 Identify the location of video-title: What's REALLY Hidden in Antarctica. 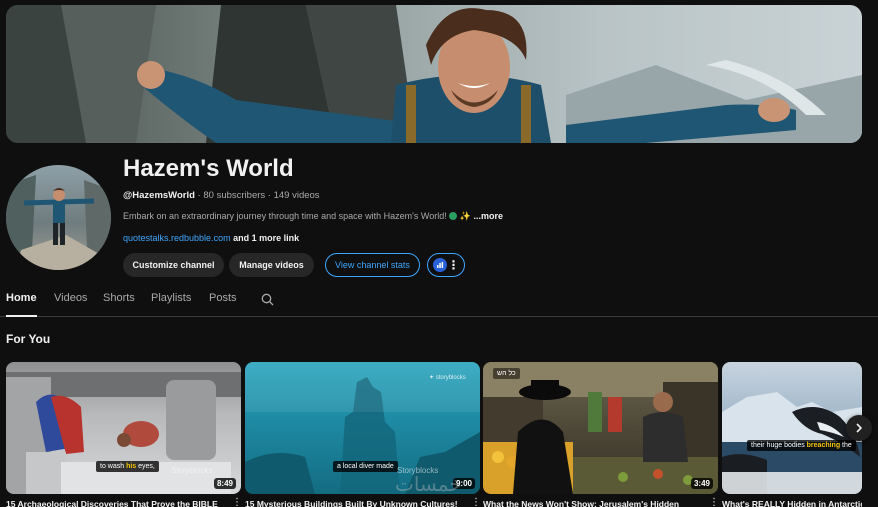
(792, 503).